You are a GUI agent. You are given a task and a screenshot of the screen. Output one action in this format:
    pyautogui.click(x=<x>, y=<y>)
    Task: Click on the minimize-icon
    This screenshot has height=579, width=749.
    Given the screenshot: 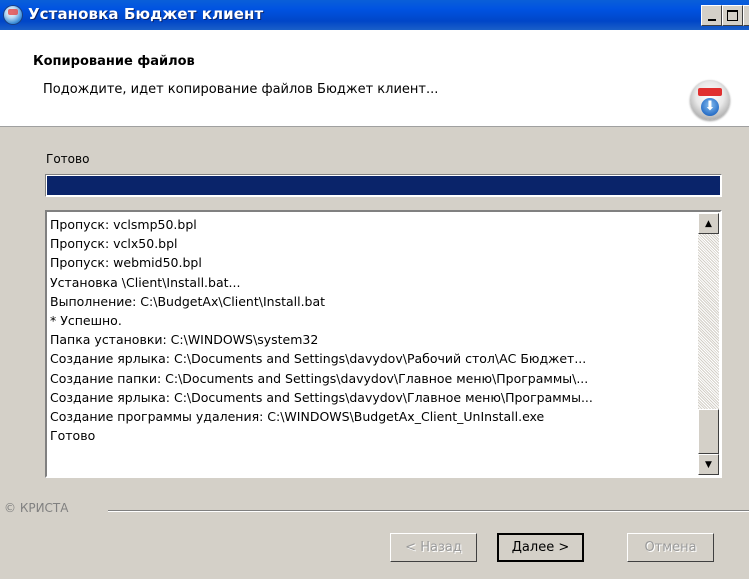 What is the action you would take?
    pyautogui.click(x=711, y=19)
    